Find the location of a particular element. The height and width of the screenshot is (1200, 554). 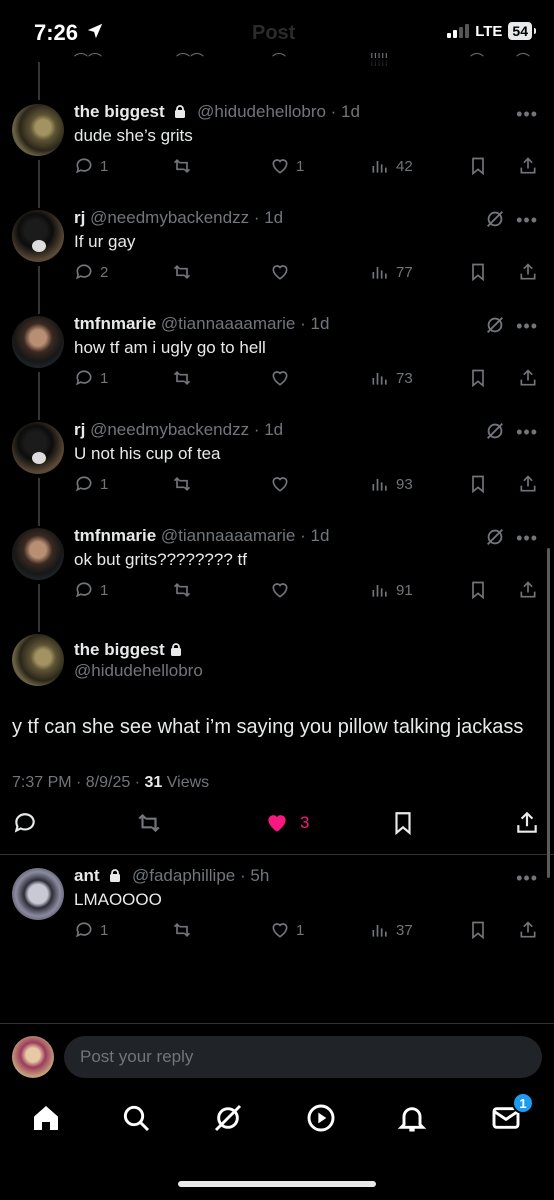

reply-header: ant @fadaphillipe · 5h is located at coordinates (172, 875).